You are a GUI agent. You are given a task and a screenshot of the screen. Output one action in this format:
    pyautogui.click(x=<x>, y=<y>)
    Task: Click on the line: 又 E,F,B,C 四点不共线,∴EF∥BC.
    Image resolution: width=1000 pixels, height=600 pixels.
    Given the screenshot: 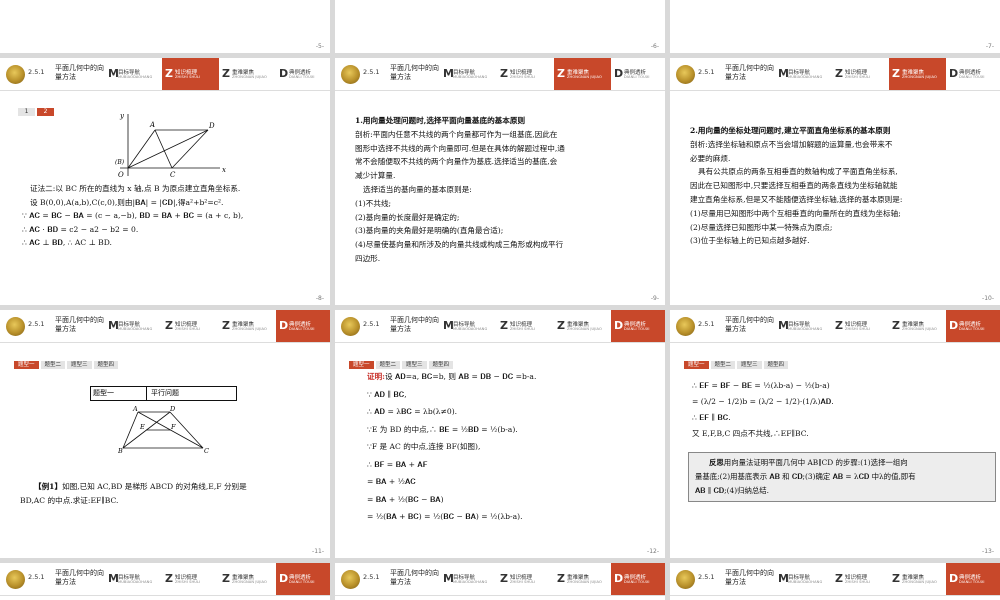 What is the action you would take?
    pyautogui.click(x=750, y=433)
    